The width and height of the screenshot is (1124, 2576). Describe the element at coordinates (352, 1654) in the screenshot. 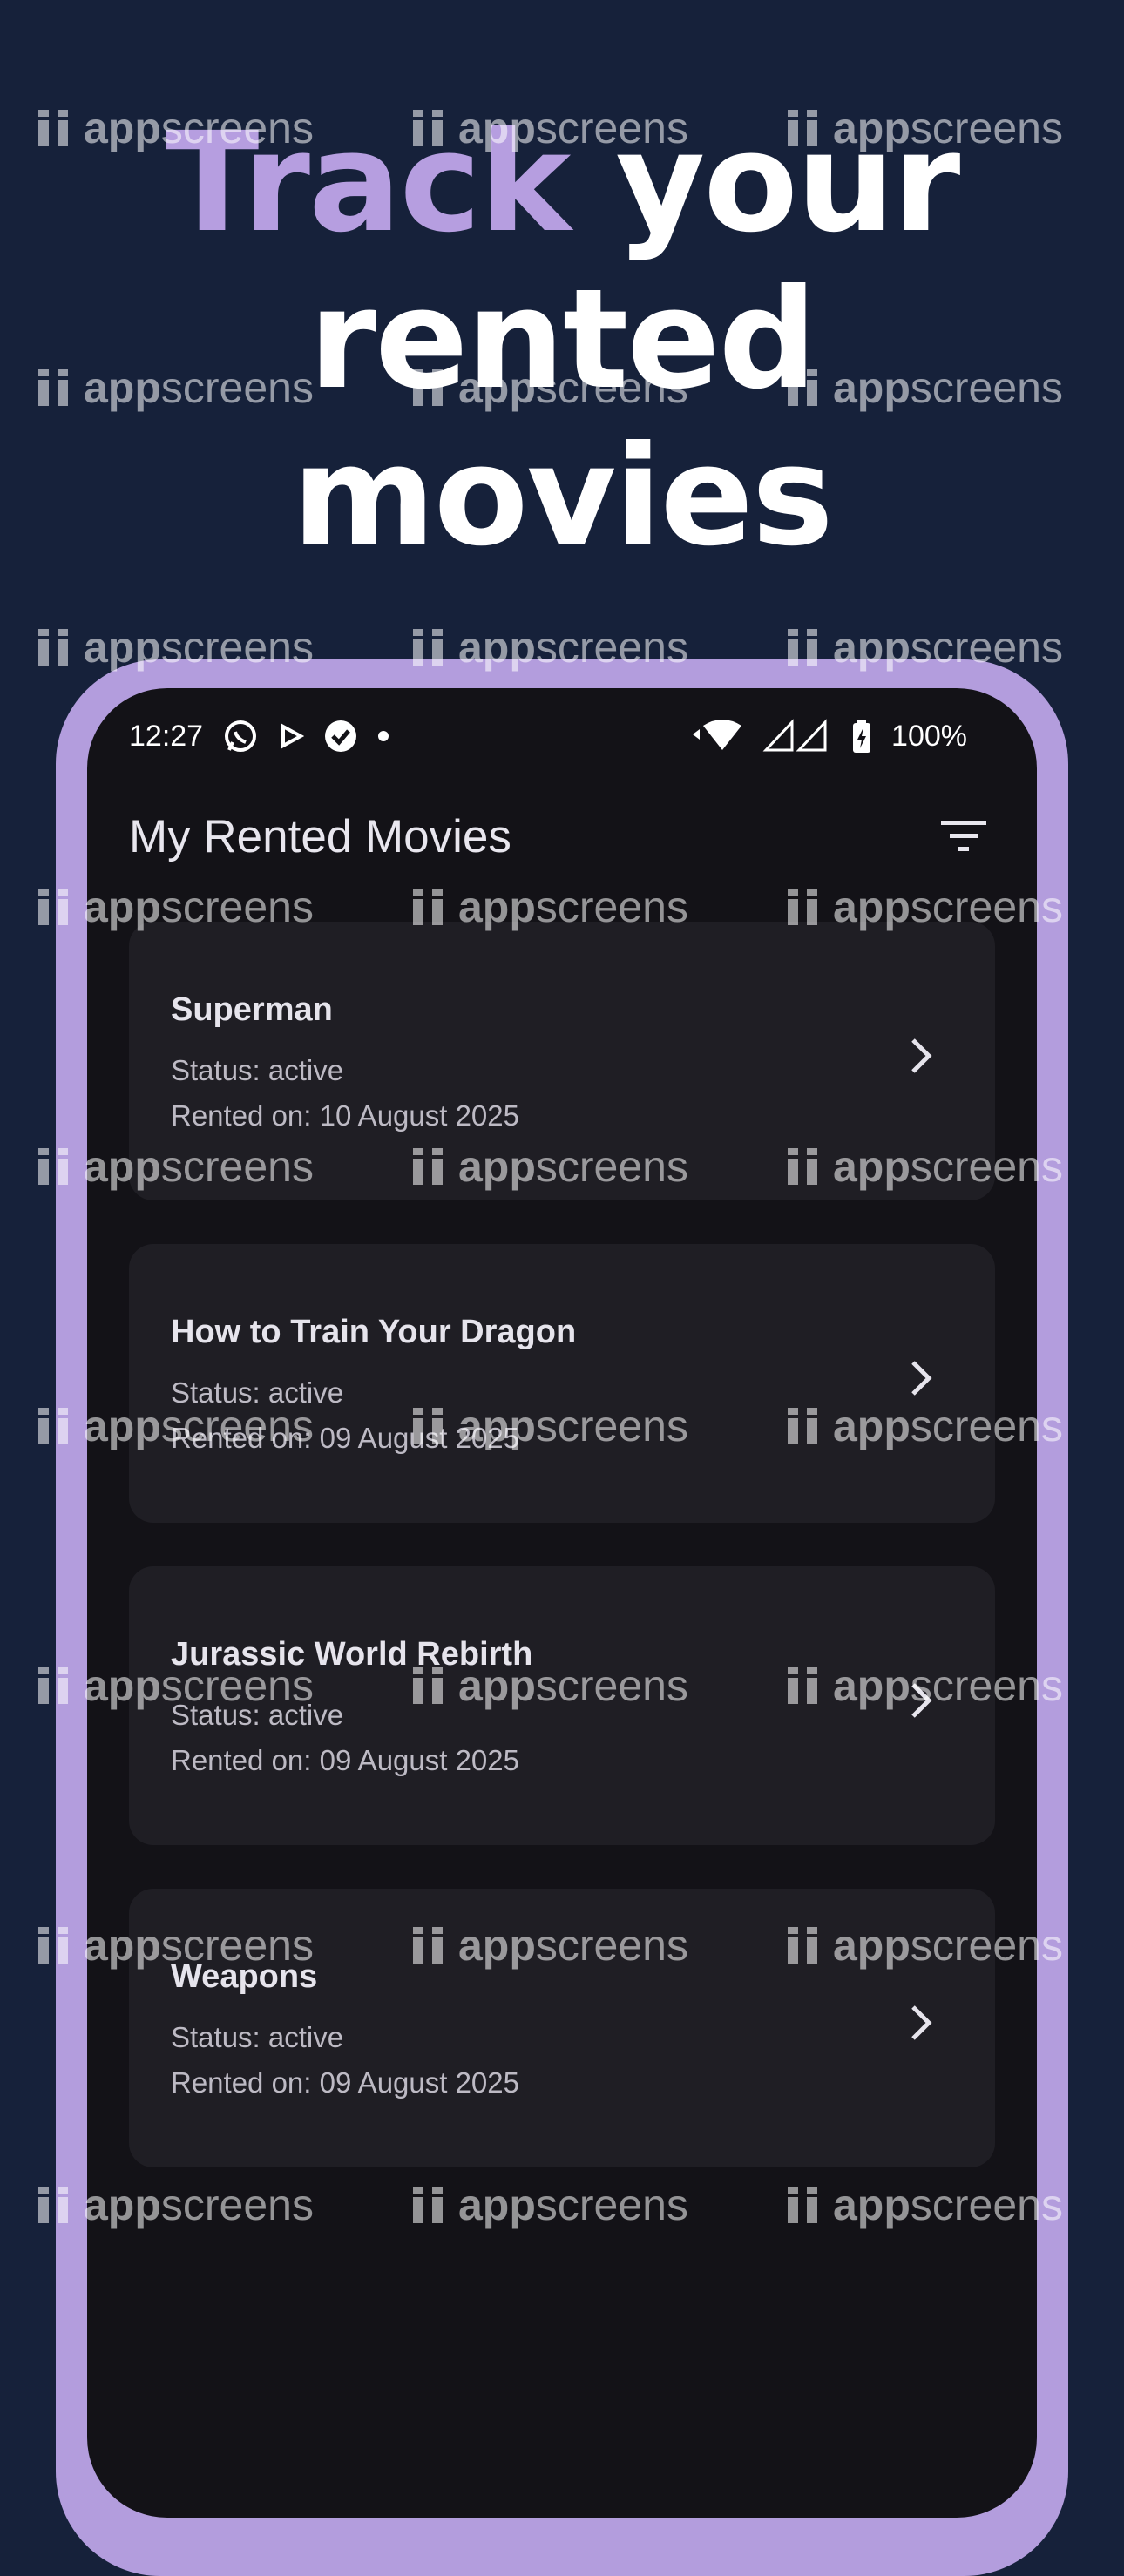

I see `movie-title: Jurassic World Rebirth` at that location.